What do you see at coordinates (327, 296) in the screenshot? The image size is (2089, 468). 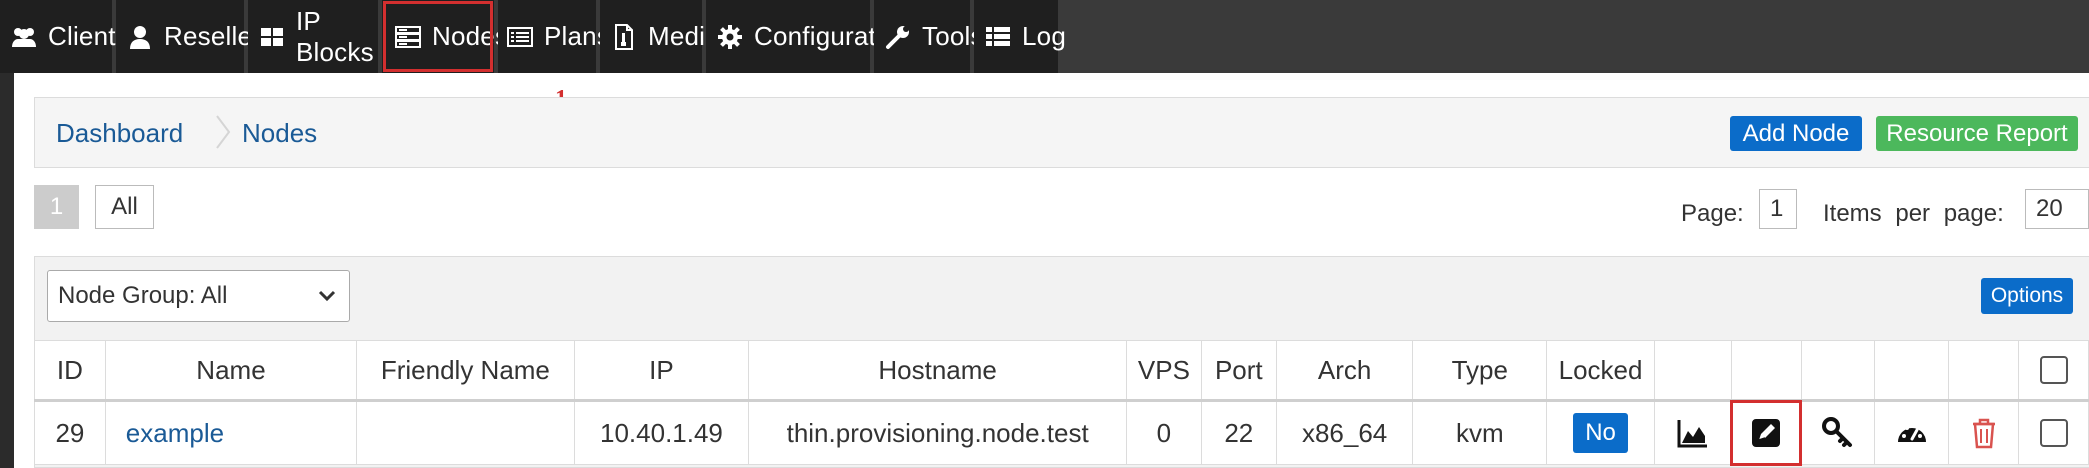 I see `chevron-down-icon` at bounding box center [327, 296].